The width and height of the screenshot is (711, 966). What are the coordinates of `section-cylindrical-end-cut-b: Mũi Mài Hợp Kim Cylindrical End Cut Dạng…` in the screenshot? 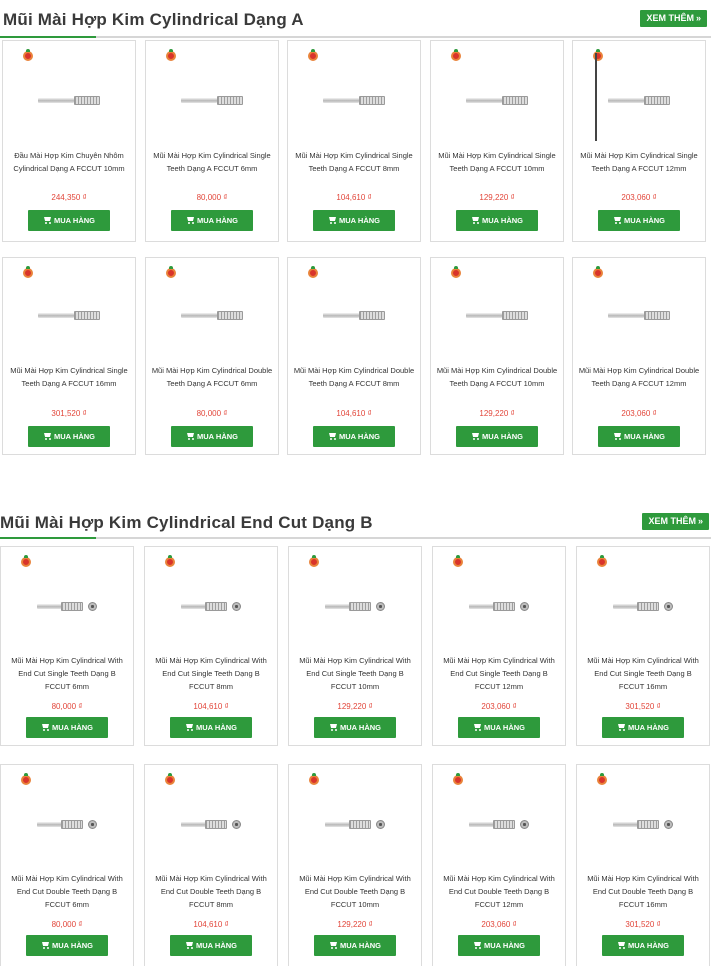 It's located at (355, 524).